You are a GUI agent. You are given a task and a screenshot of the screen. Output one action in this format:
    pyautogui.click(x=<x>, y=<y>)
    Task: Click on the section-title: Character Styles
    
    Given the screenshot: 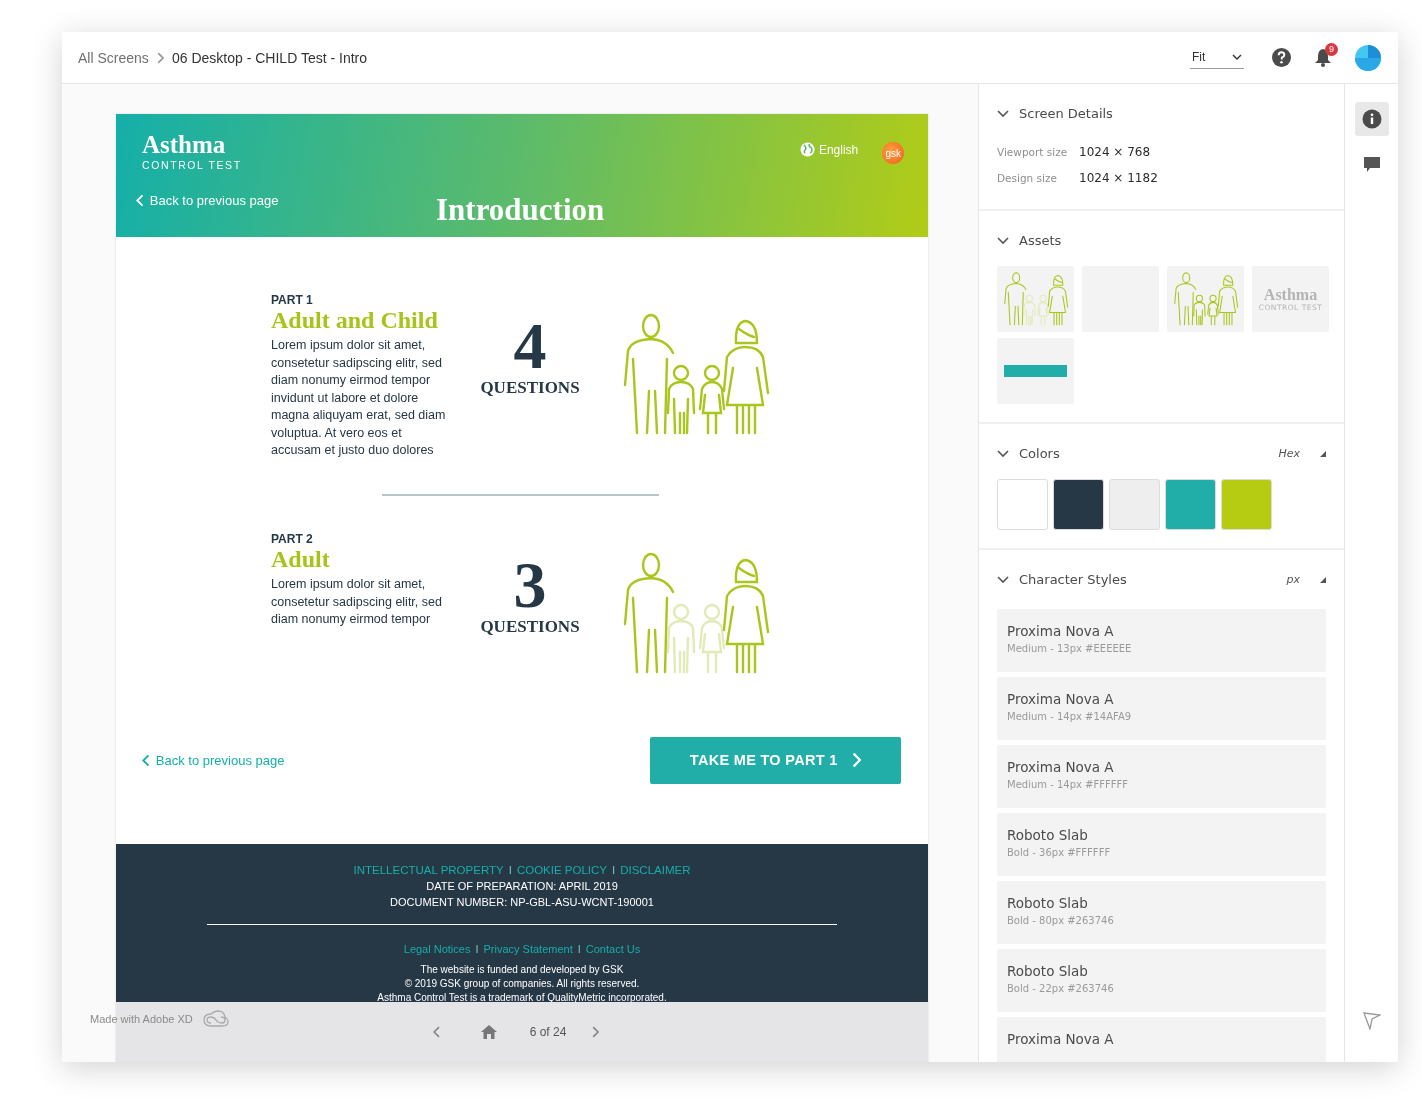 What is the action you would take?
    pyautogui.click(x=1073, y=579)
    